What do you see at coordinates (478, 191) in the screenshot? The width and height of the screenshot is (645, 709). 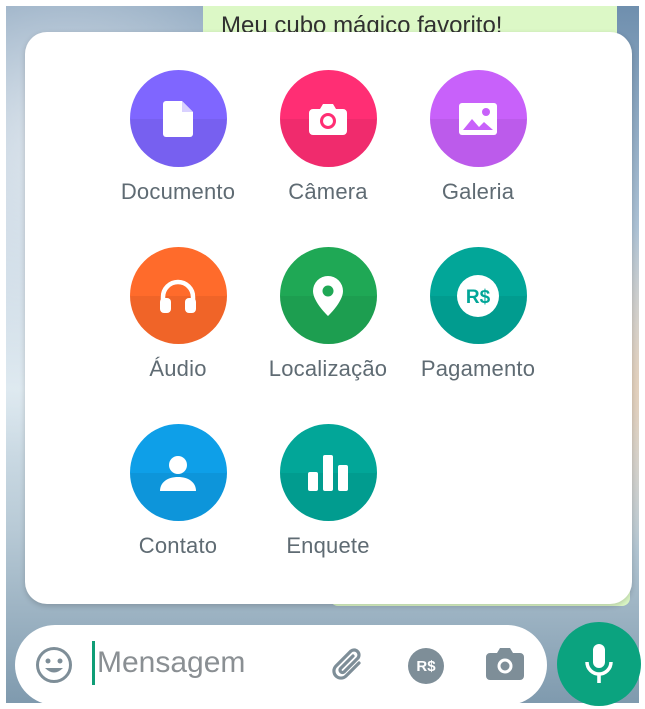 I see `attach-label: Galeria` at bounding box center [478, 191].